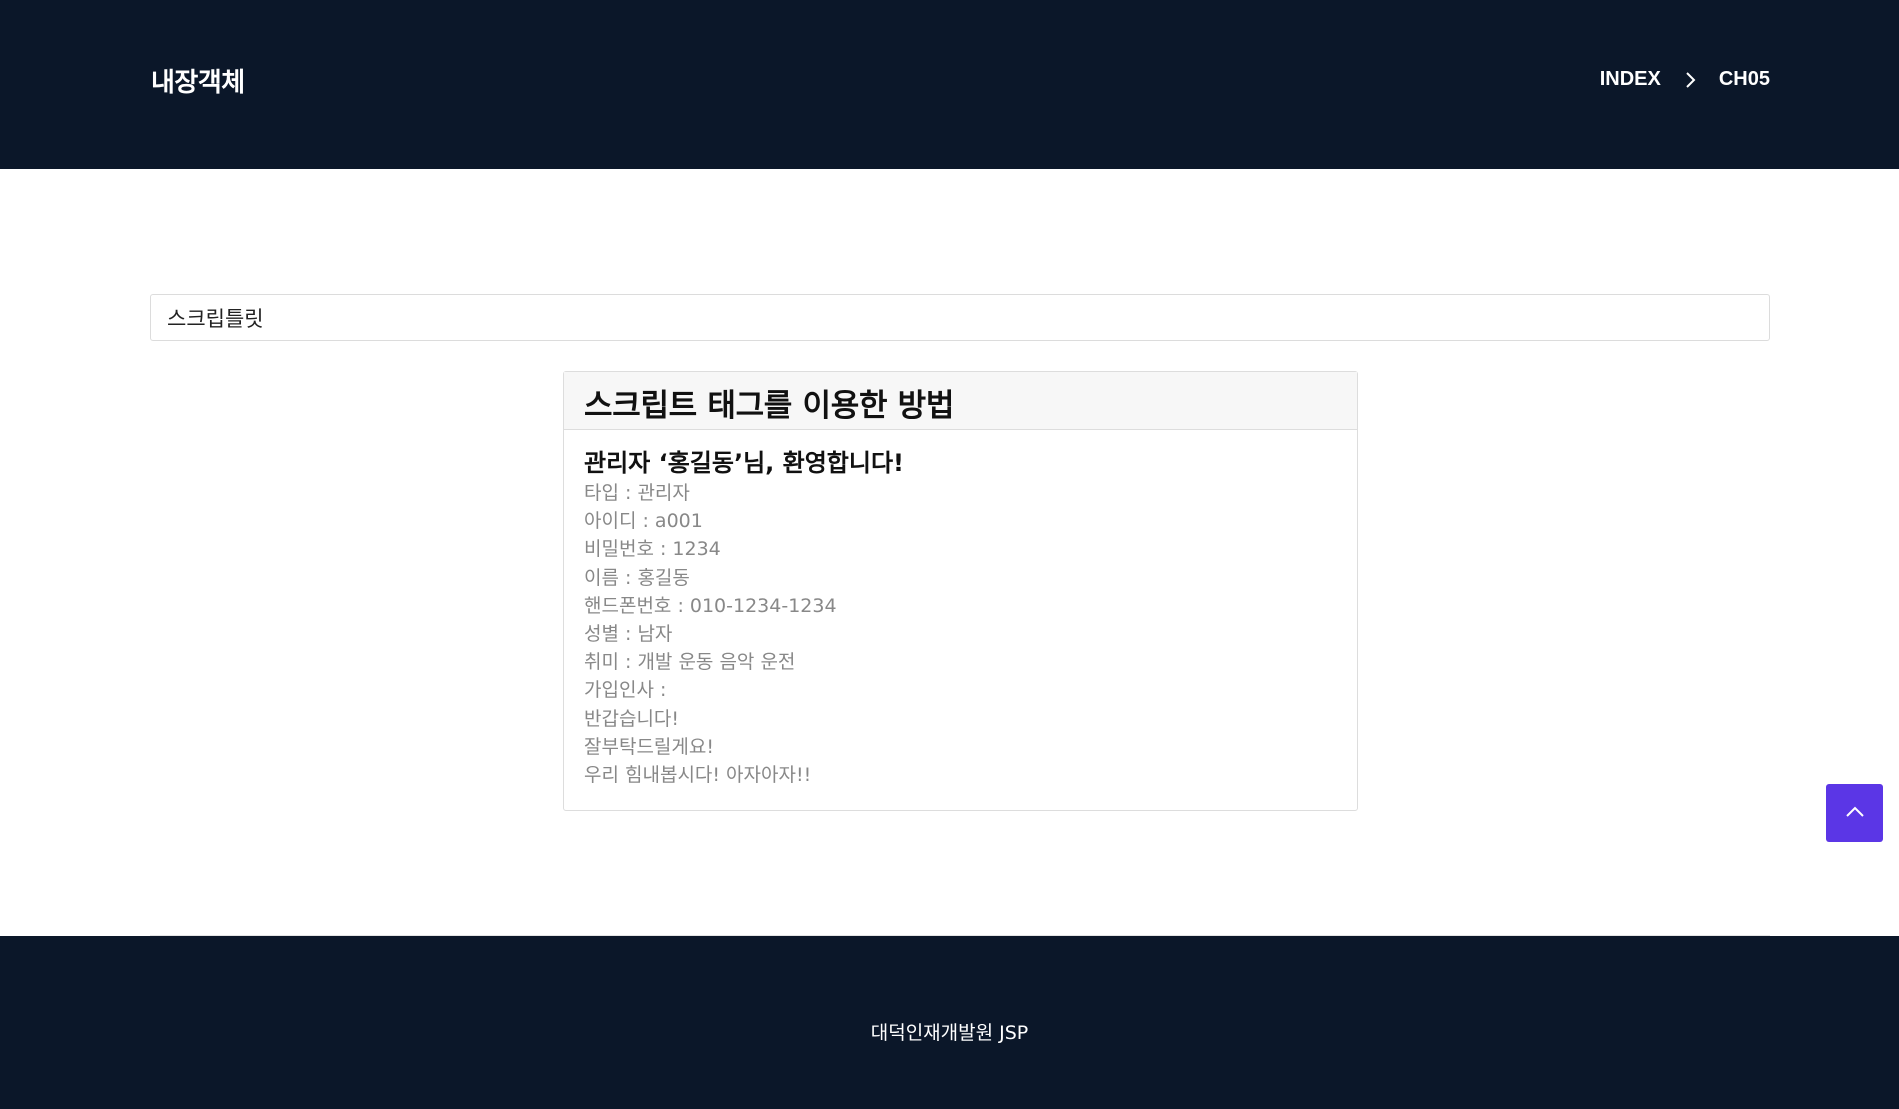 The image size is (1899, 1109). I want to click on info-line-greeting-2: 잘부탁드릴게요!, so click(649, 746).